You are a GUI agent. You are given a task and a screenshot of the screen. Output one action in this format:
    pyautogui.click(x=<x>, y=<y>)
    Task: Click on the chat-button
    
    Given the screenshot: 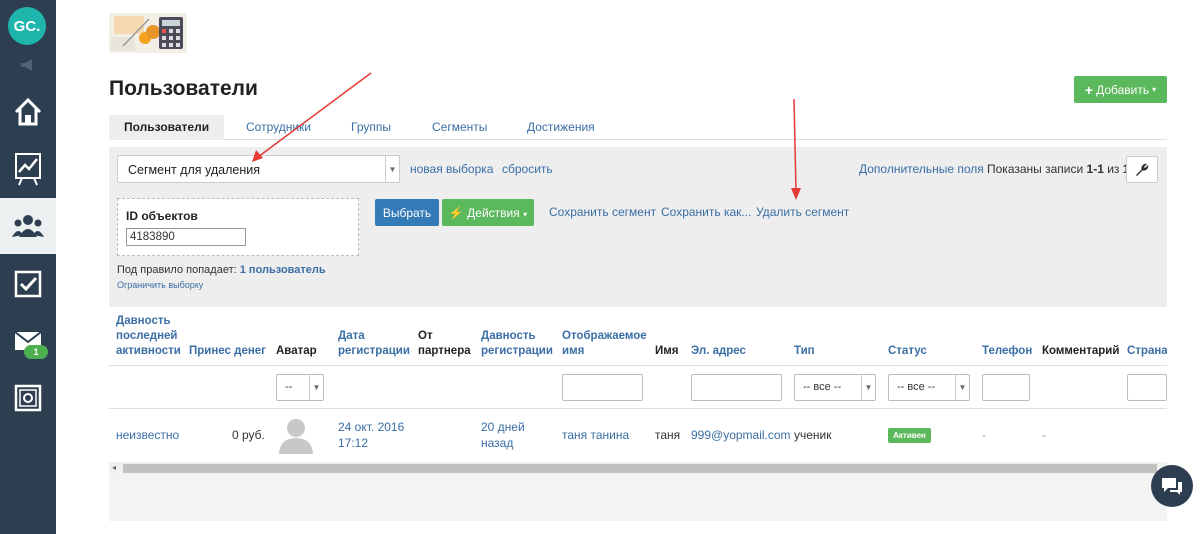 What is the action you would take?
    pyautogui.click(x=1172, y=486)
    